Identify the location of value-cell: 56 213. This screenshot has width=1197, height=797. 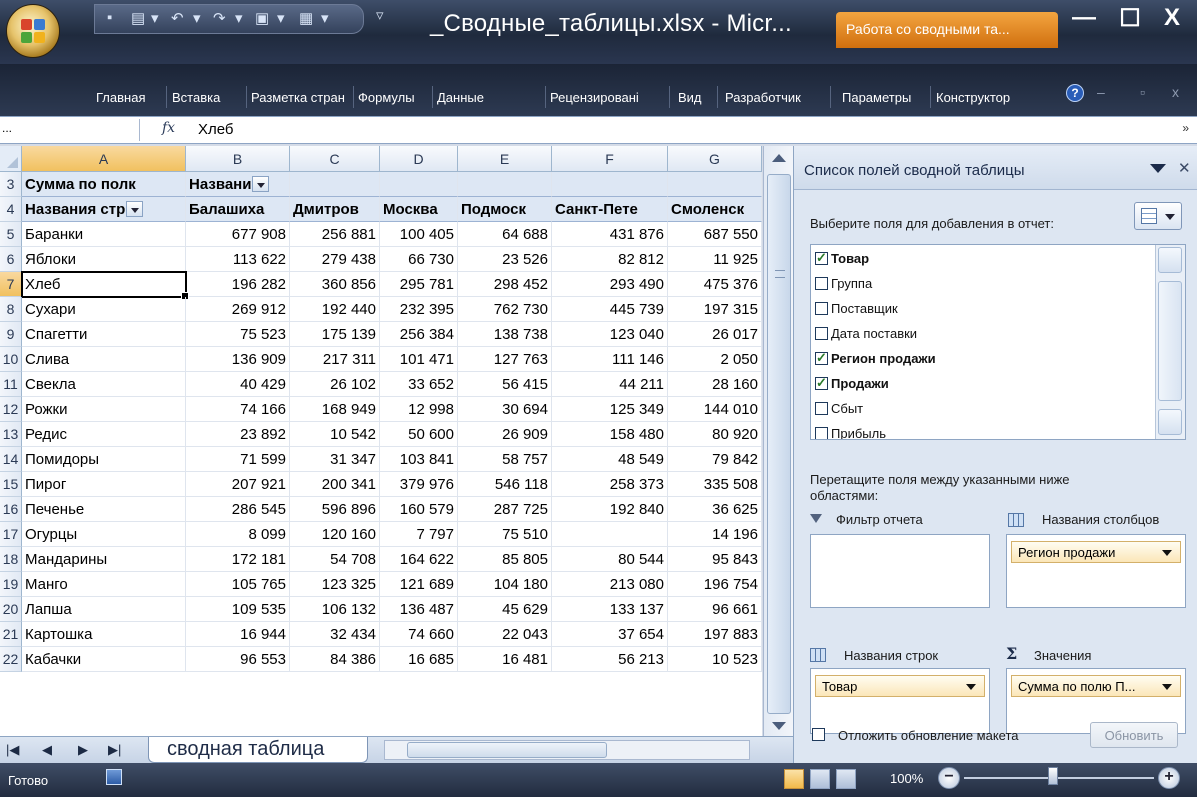
(610, 659).